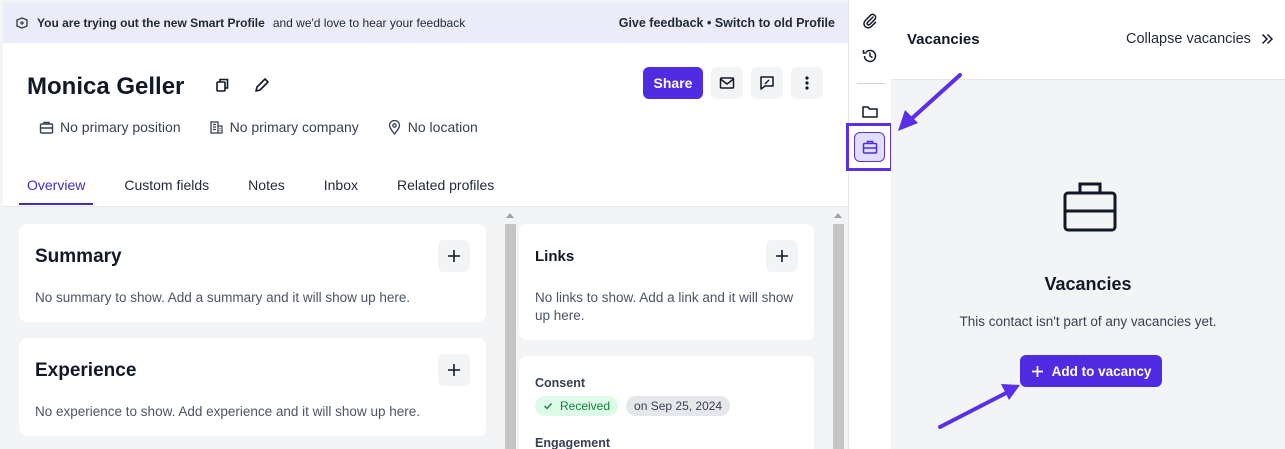 This screenshot has height=449, width=1285. Describe the element at coordinates (222, 85) in the screenshot. I see `copy-icon` at that location.